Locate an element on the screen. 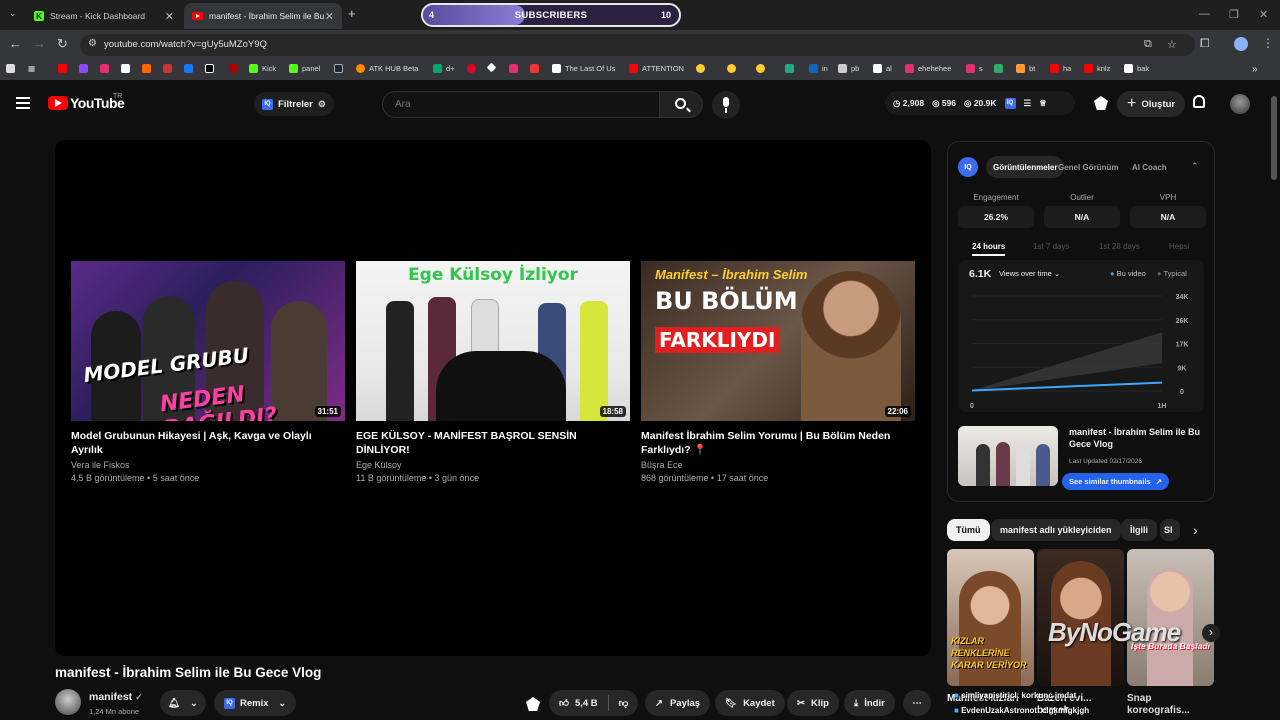 The width and height of the screenshot is (1280, 720). chip-all: Tümü is located at coordinates (968, 530).